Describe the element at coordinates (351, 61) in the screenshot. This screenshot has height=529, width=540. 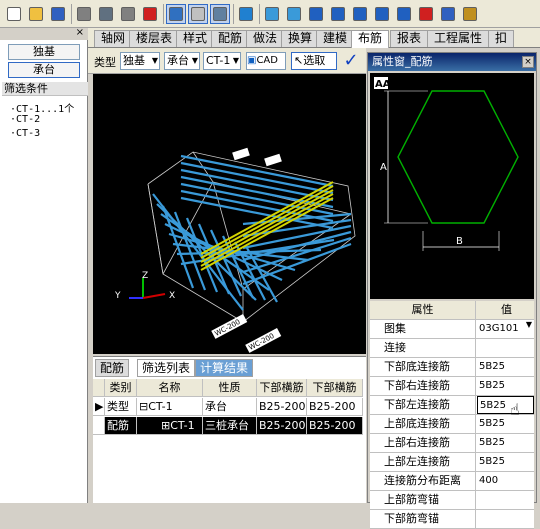
I see `confirm-check-icon: ✓` at that location.